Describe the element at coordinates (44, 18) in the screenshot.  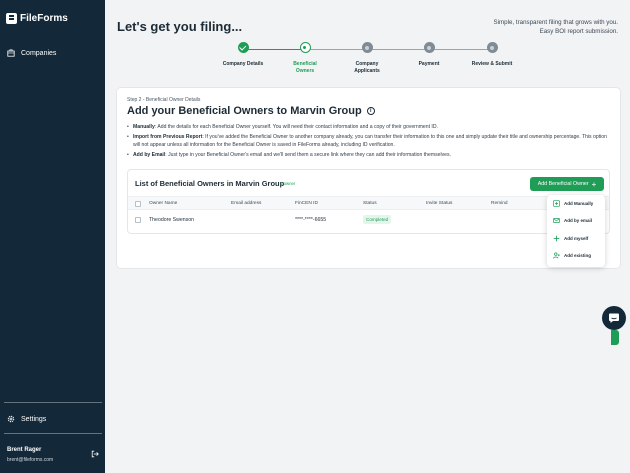
I see `app-name: FileForms` at that location.